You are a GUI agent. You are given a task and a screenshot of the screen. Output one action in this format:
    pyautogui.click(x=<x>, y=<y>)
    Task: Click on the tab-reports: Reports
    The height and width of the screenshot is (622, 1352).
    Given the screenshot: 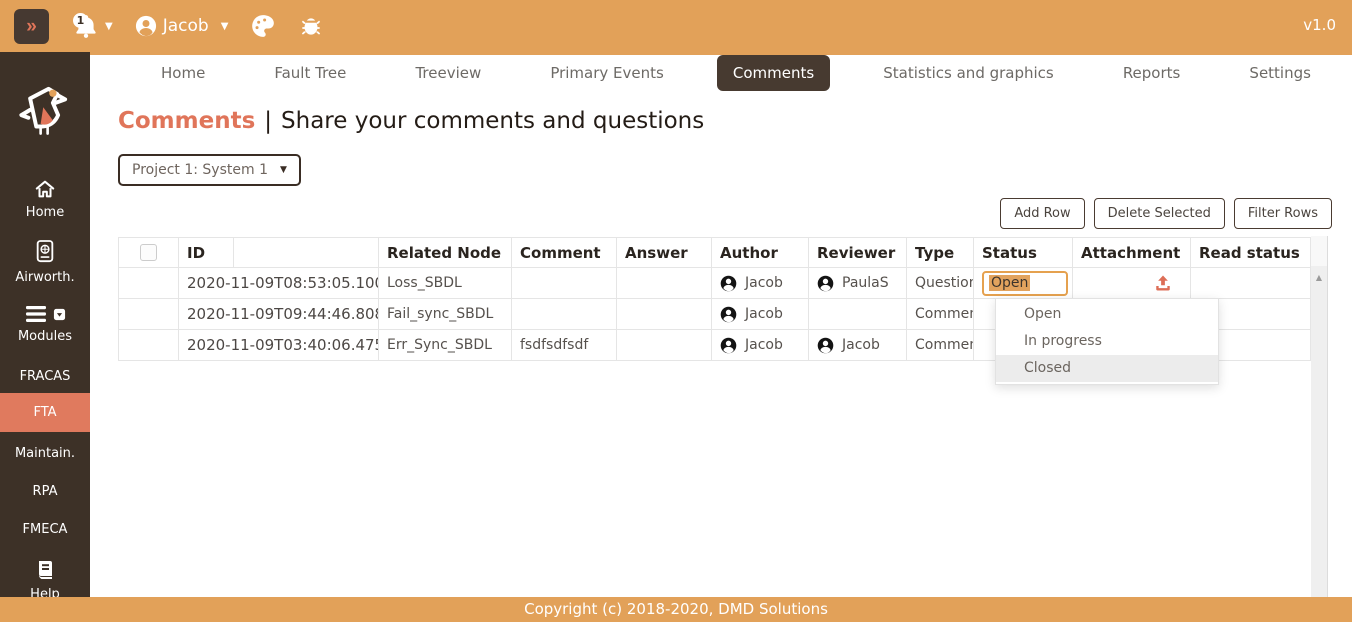 What is the action you would take?
    pyautogui.click(x=1152, y=73)
    